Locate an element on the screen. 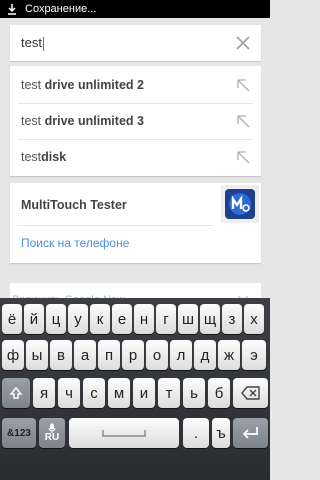 Image resolution: width=320 pixels, height=480 pixels. download-icon is located at coordinates (12, 9).